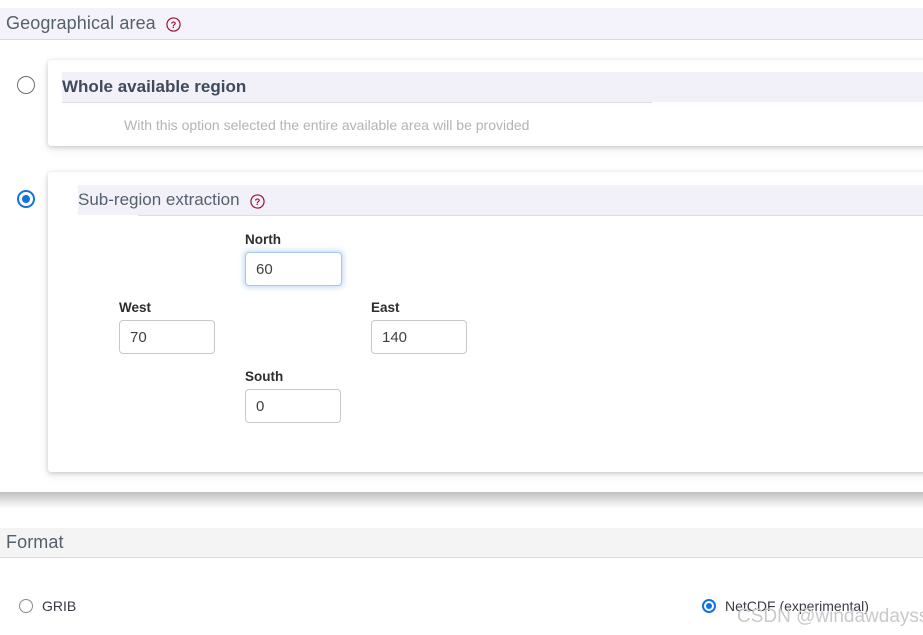  What do you see at coordinates (293, 269) in the screenshot?
I see `north-input` at bounding box center [293, 269].